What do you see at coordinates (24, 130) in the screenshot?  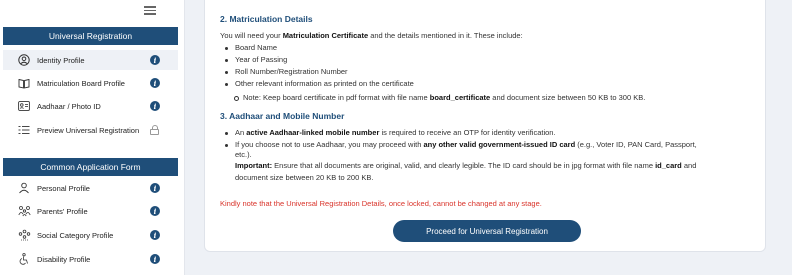 I see `list-icon` at bounding box center [24, 130].